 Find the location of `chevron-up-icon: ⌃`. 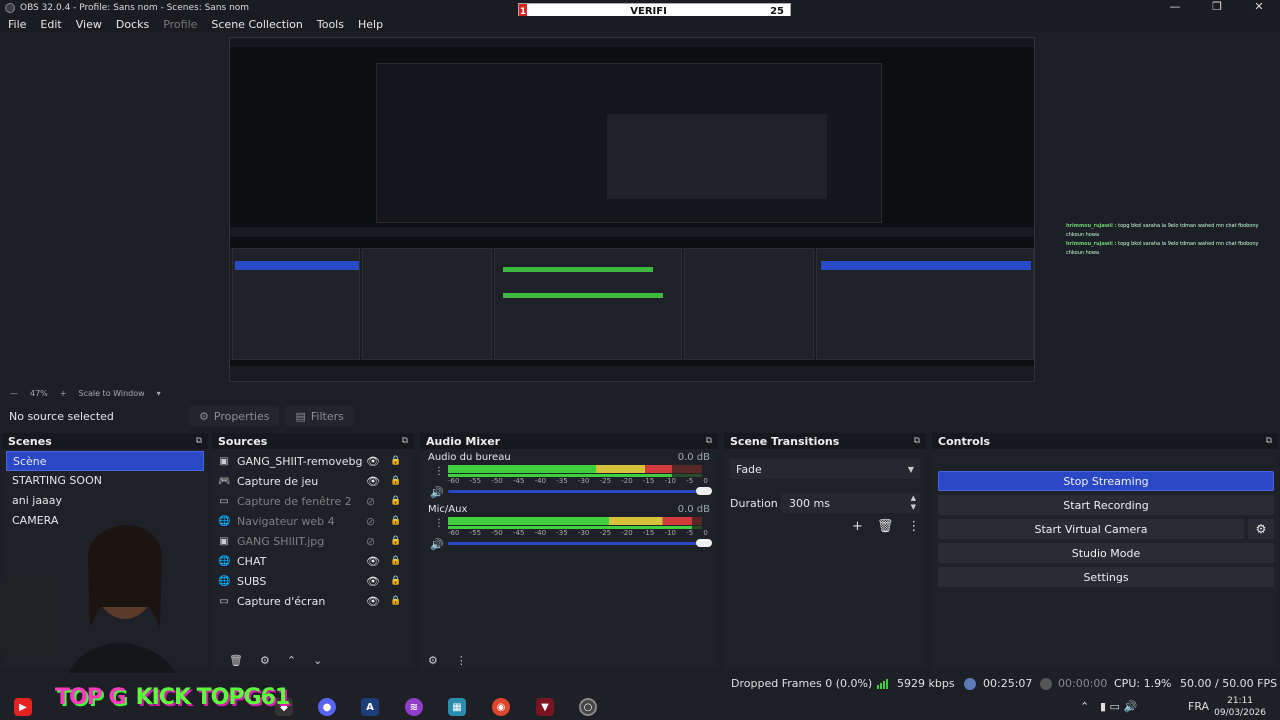

chevron-up-icon: ⌃ is located at coordinates (1084, 706).